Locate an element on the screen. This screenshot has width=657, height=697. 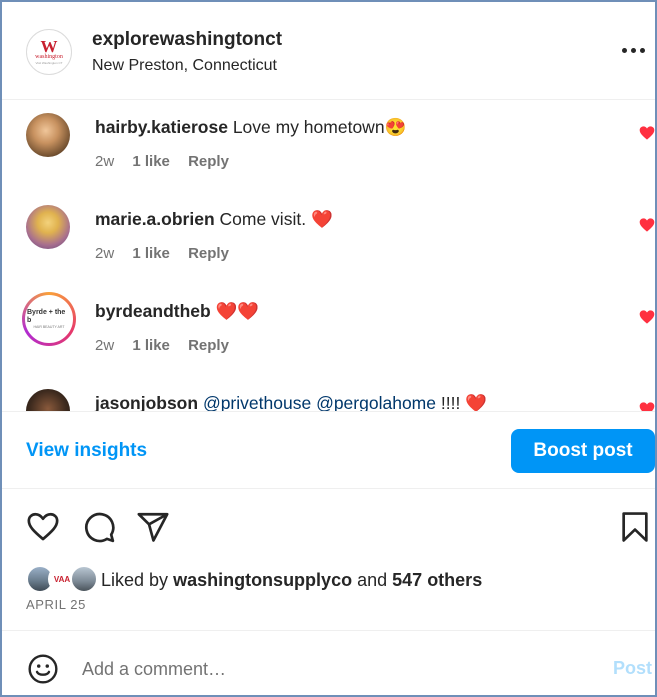
bookmark-icon is located at coordinates (635, 527).